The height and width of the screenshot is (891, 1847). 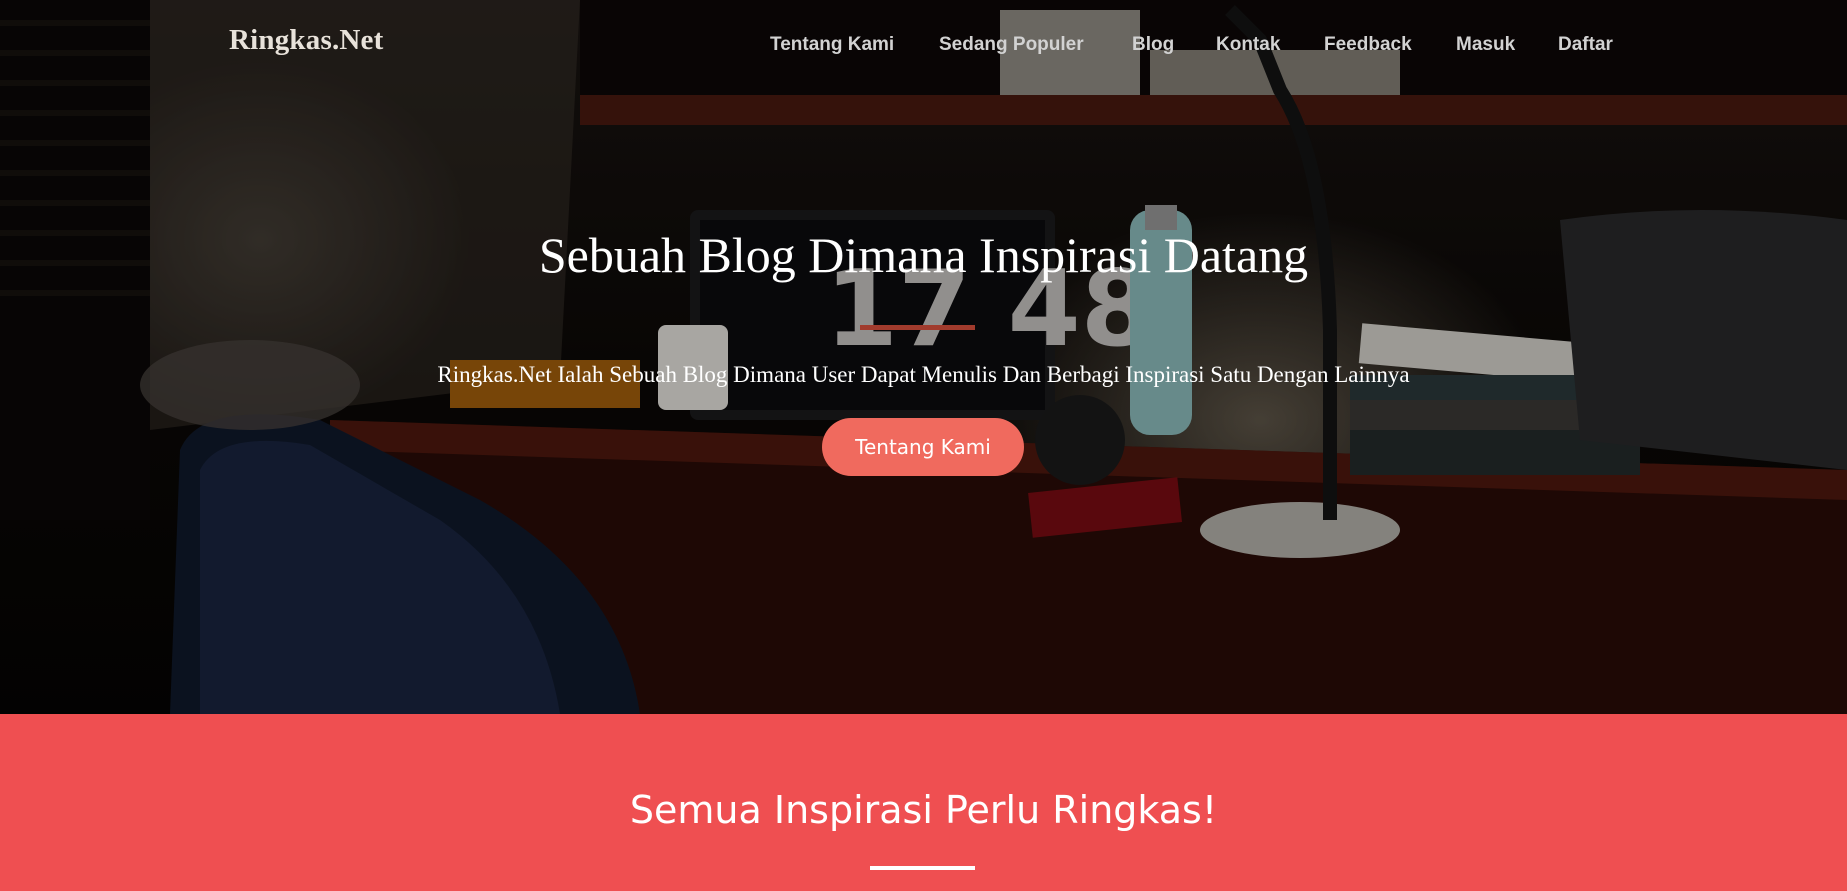 I want to click on tentang-kami-button: Tentang Kami, so click(x=923, y=447).